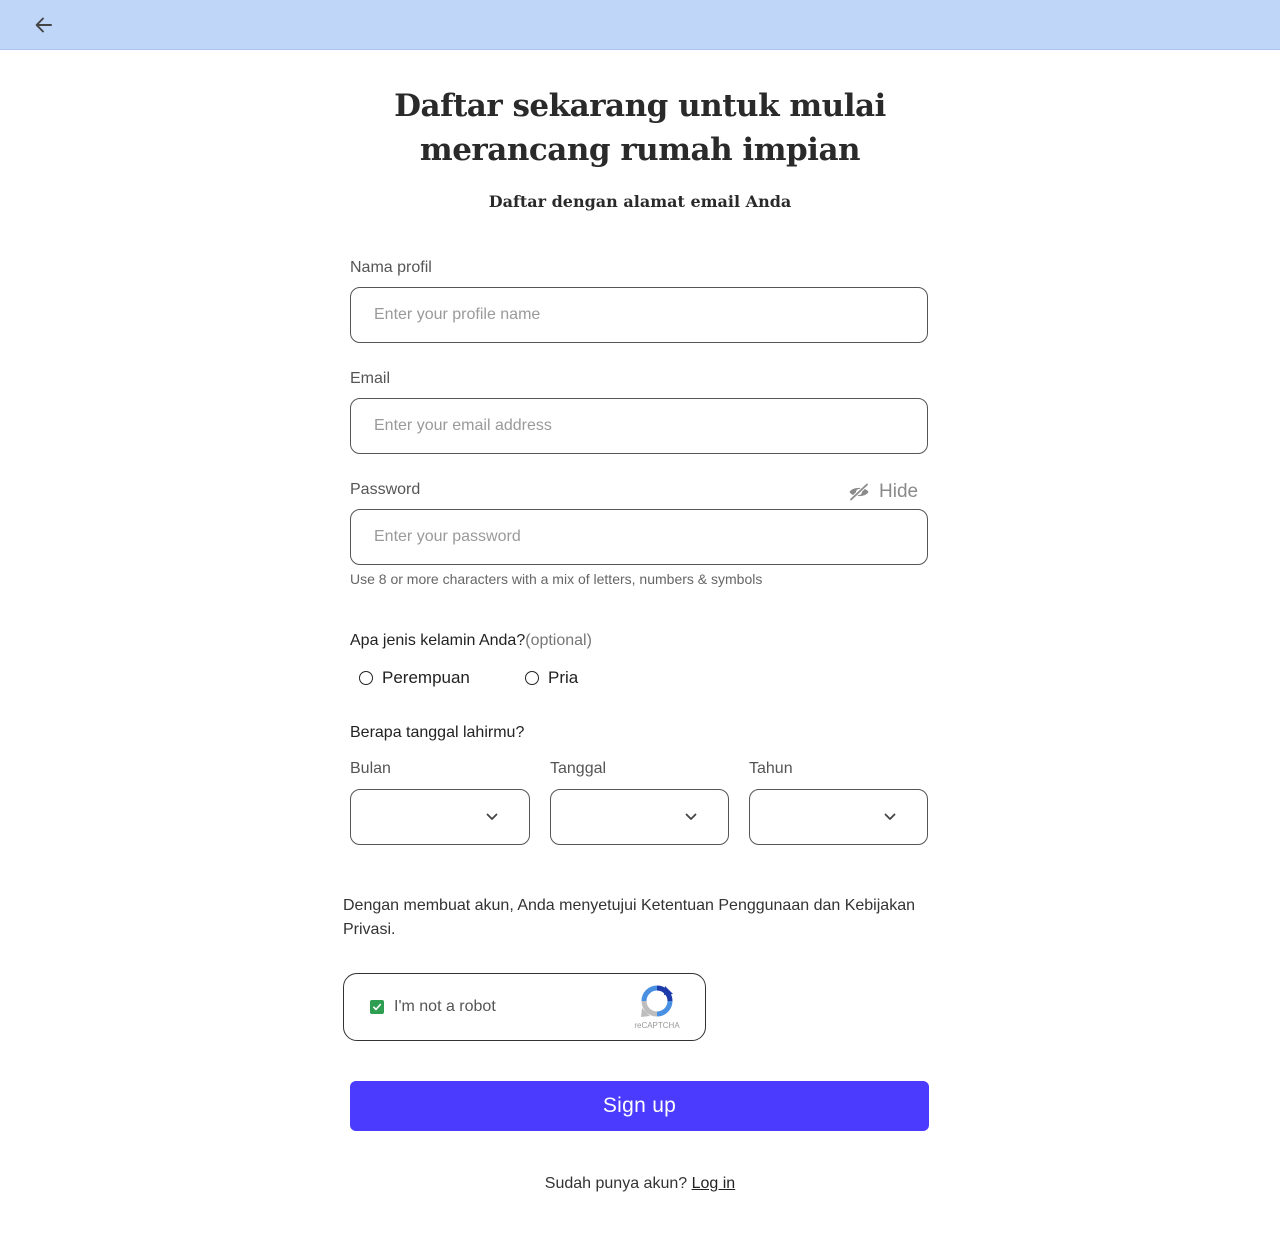  I want to click on captcha-label: I'm not a robot, so click(445, 1006).